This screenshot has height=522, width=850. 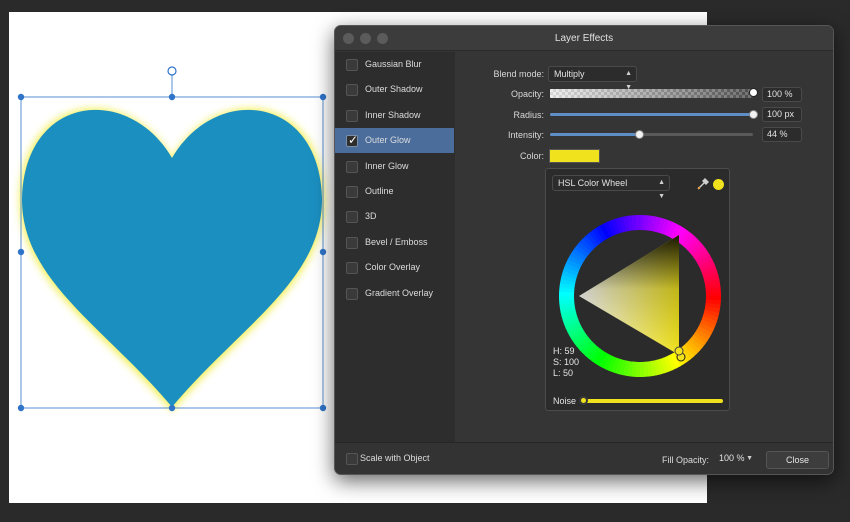 I want to click on effect-label: Gradient Overlay, so click(x=399, y=293).